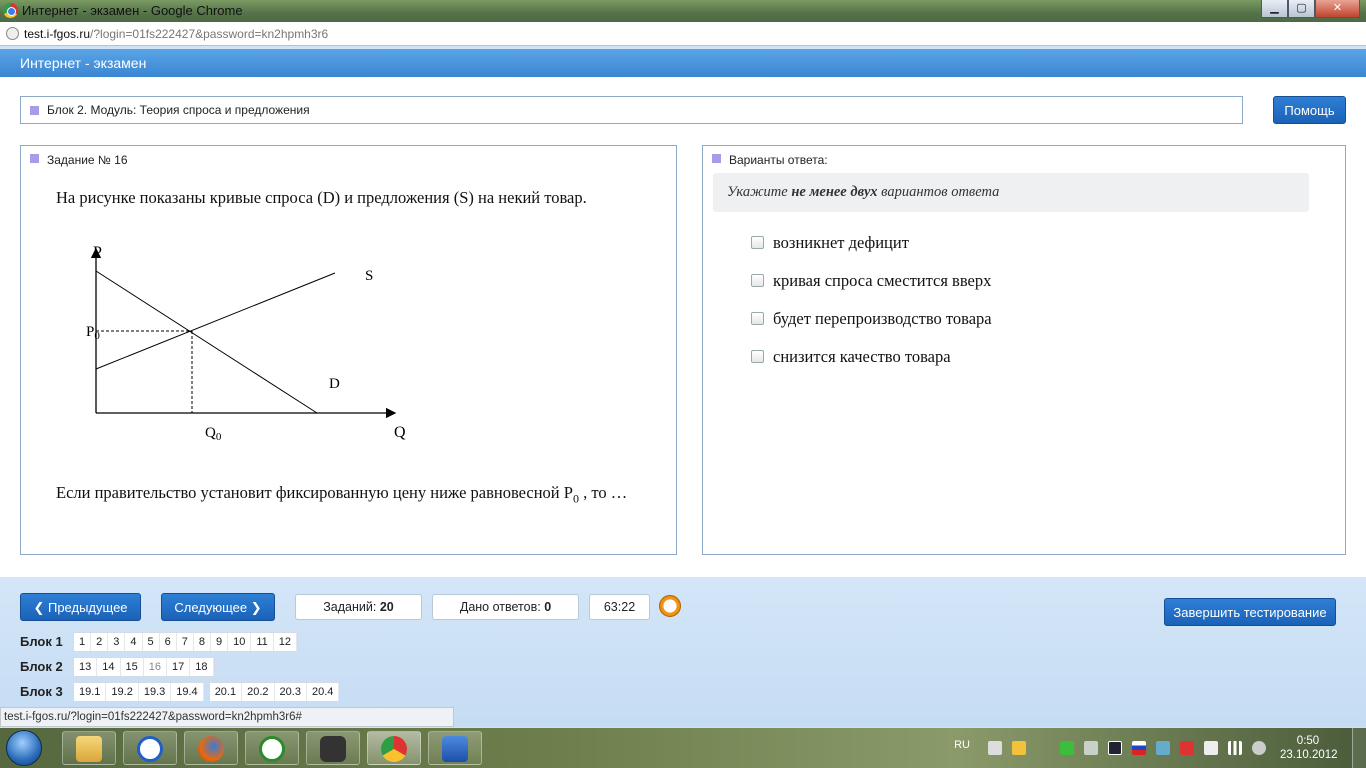 Image resolution: width=1366 pixels, height=768 pixels. Describe the element at coordinates (207, 692) in the screenshot. I see `task-number-list: 19.1 19.2 19.3 19.4 20.1 20.2 20.3 20.4` at that location.